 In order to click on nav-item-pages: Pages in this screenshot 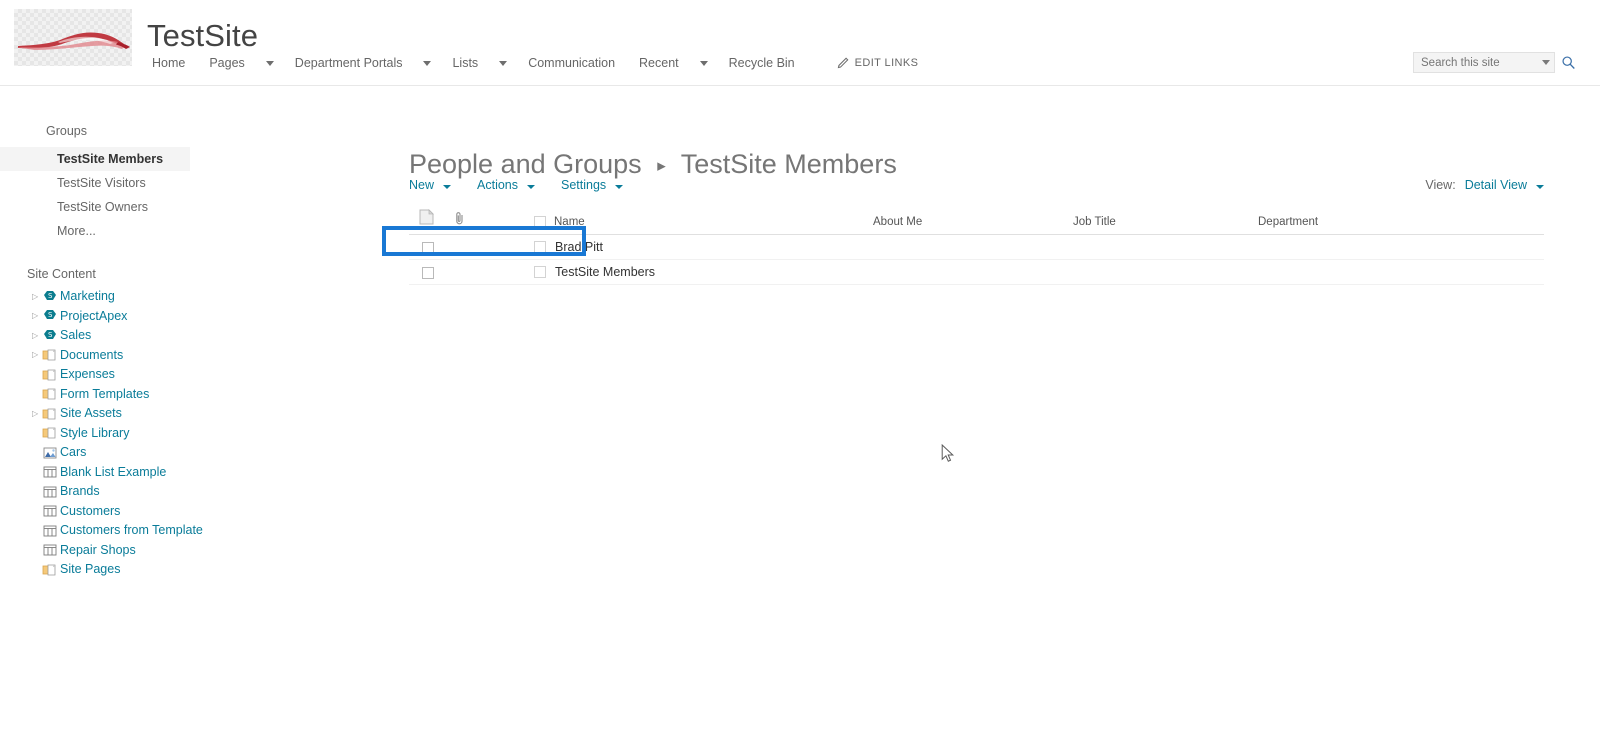, I will do `click(239, 63)`.